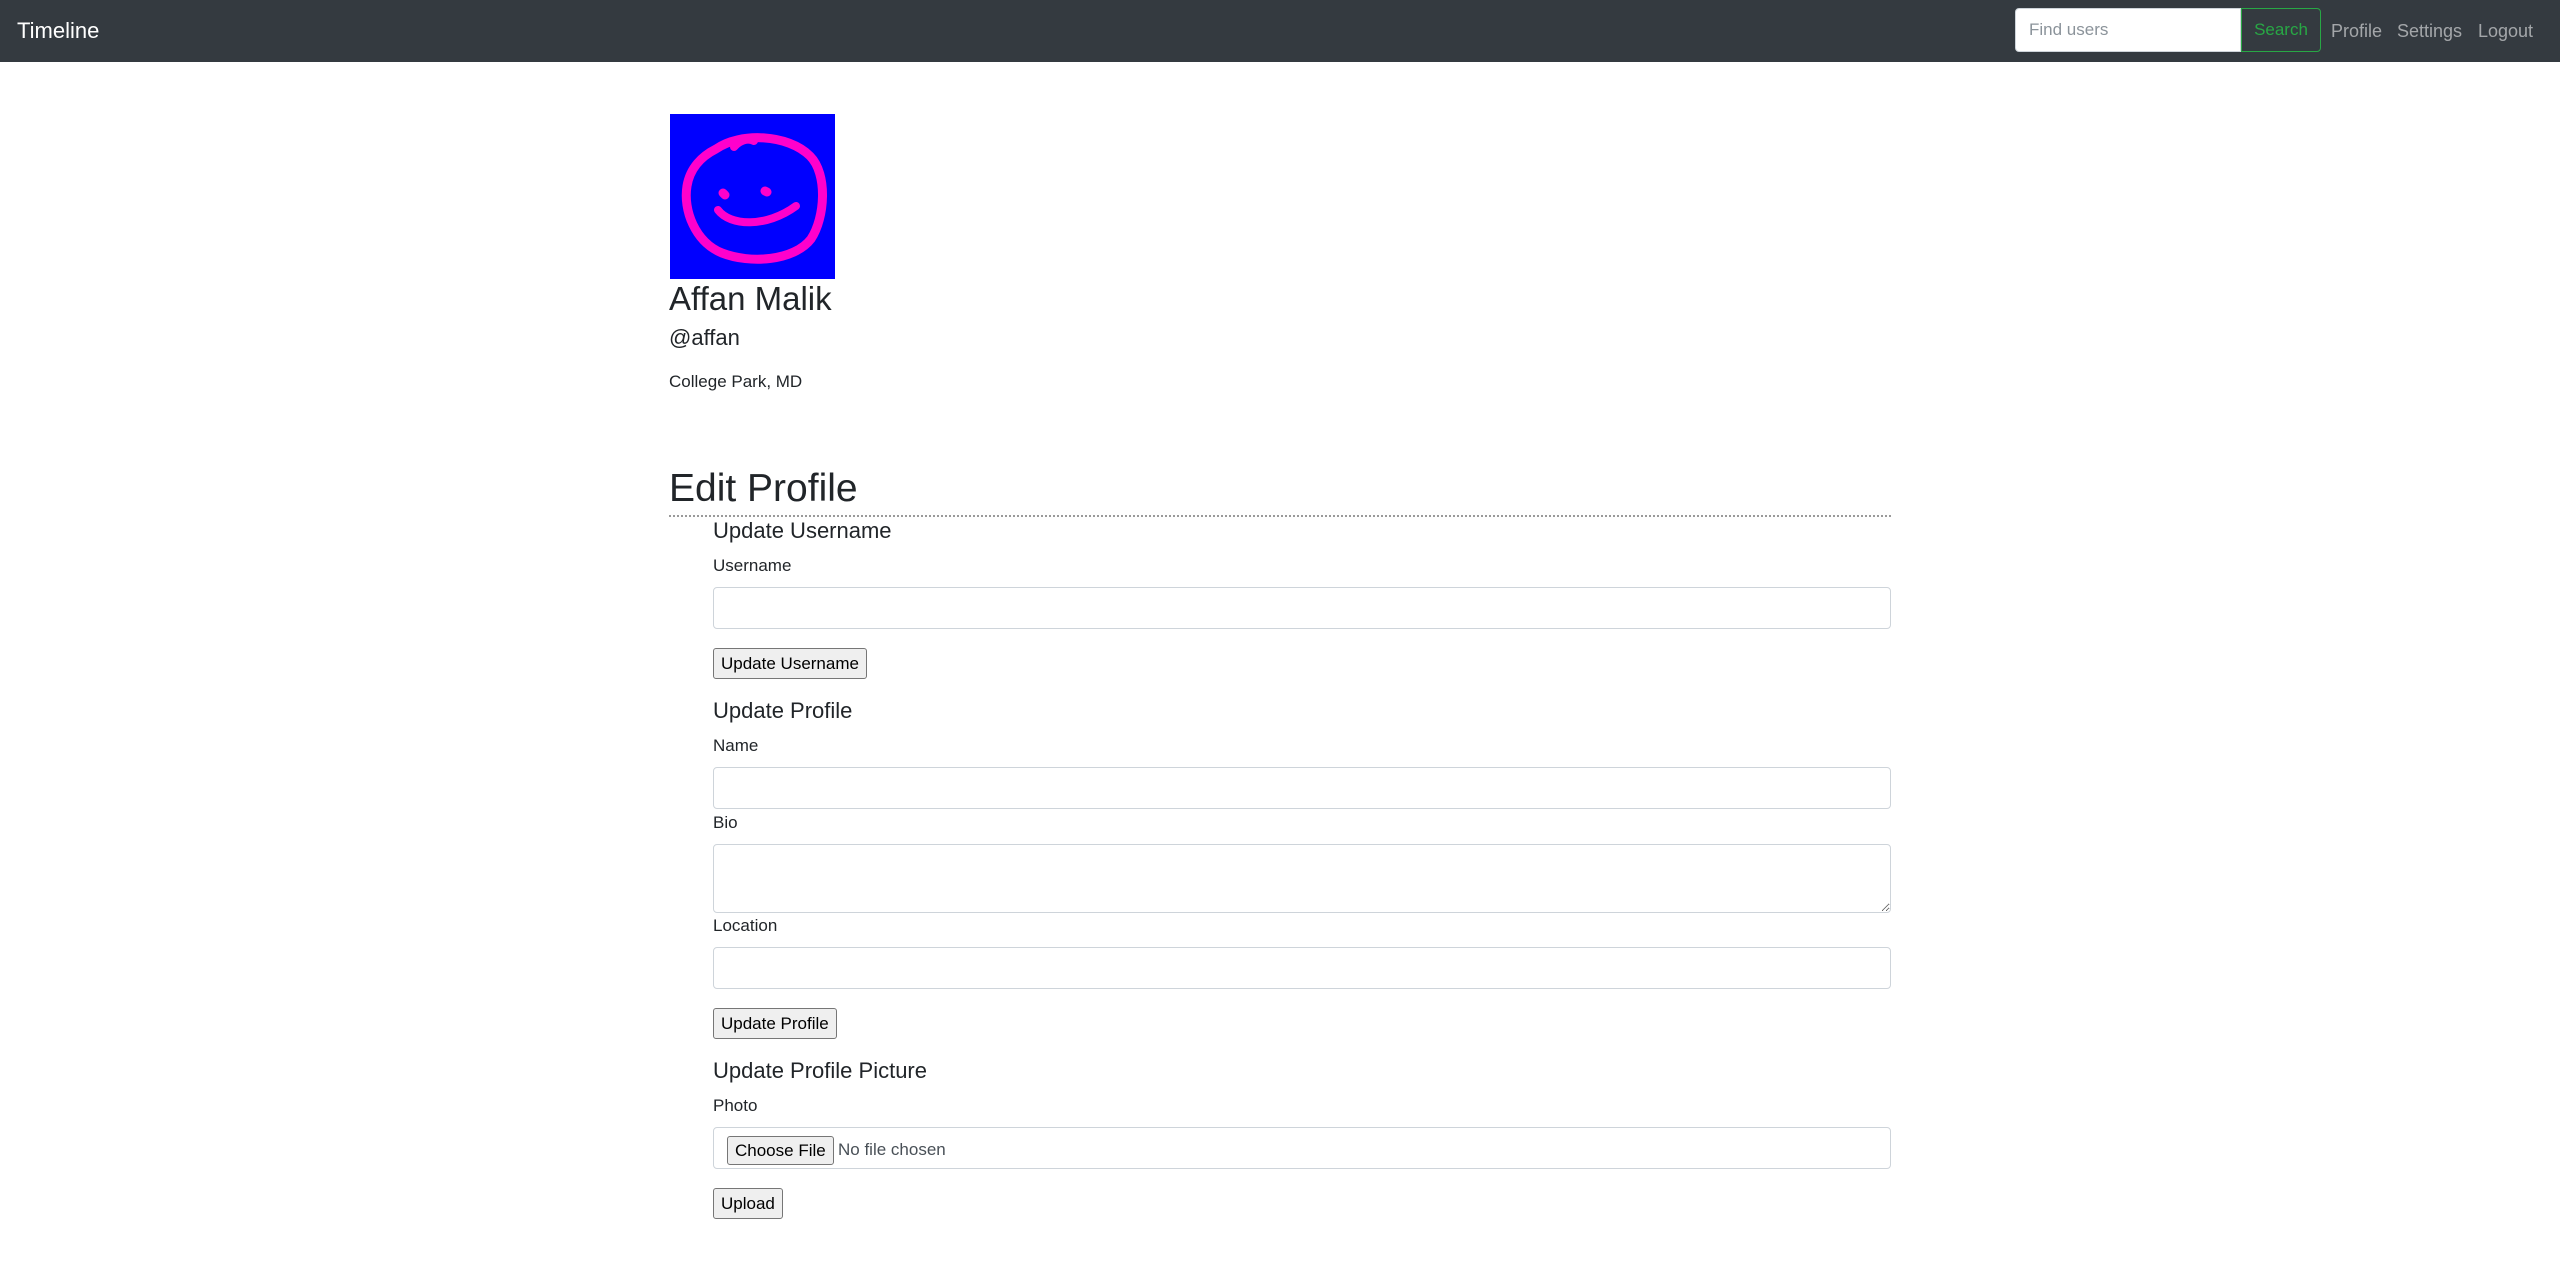 This screenshot has width=2560, height=1271. Describe the element at coordinates (748, 1203) in the screenshot. I see `upload-button: Upload` at that location.